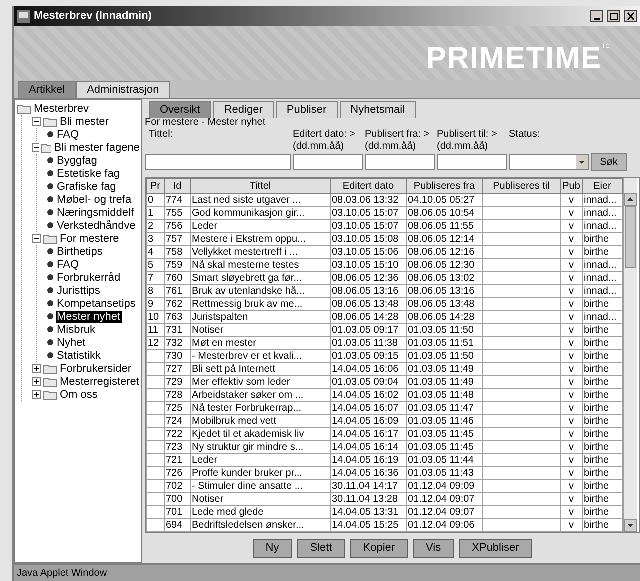 Image resolution: width=640 pixels, height=581 pixels. I want to click on tree-item: Byggfag, so click(77, 160).